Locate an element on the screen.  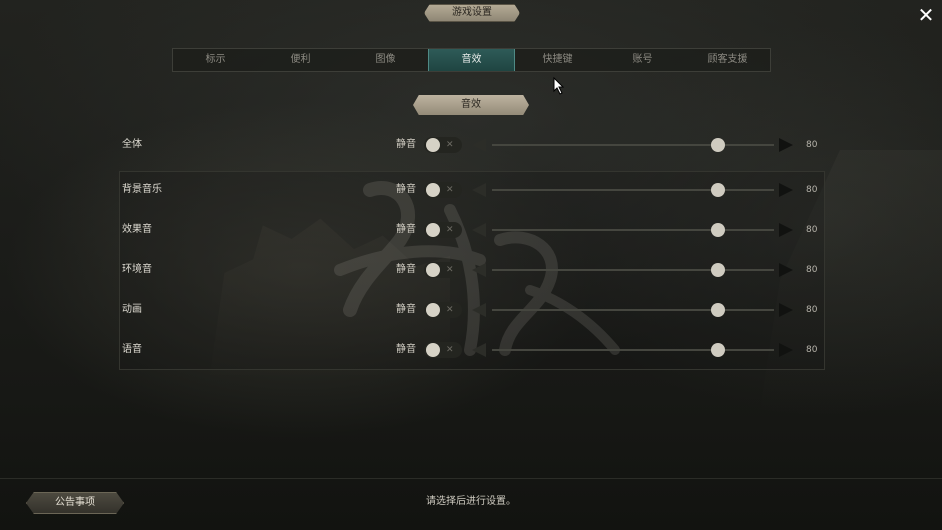
close-icon: ✕ is located at coordinates (926, 15).